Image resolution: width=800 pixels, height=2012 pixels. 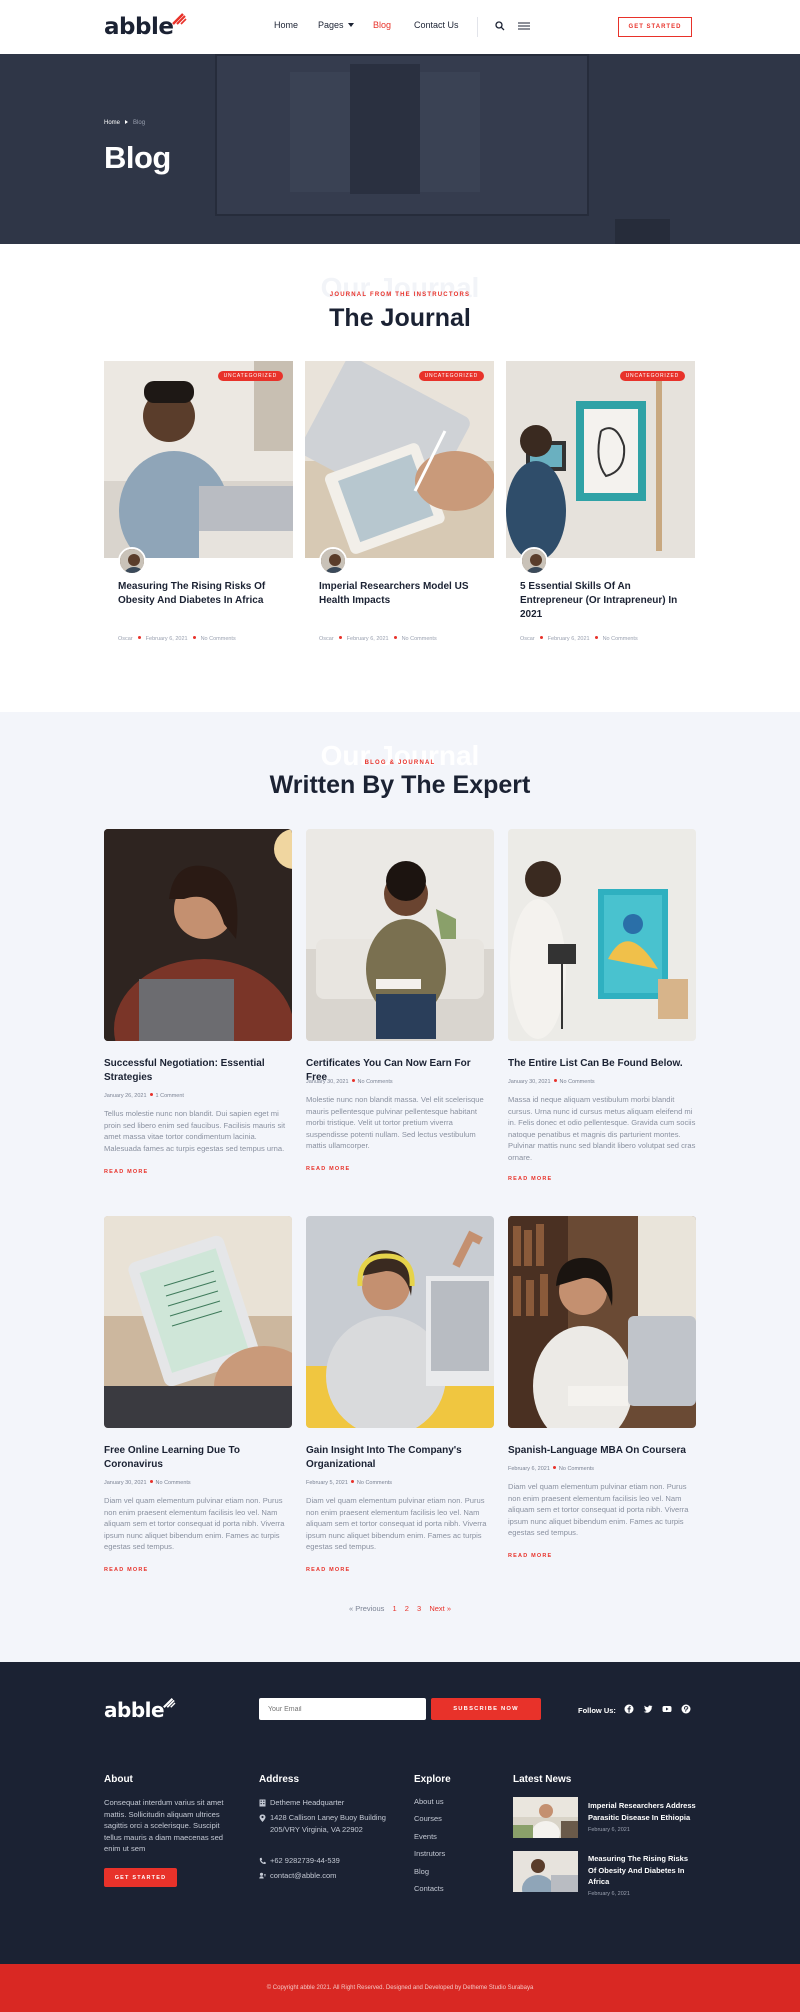 What do you see at coordinates (425, 1836) in the screenshot?
I see `footer-link-events: Events` at bounding box center [425, 1836].